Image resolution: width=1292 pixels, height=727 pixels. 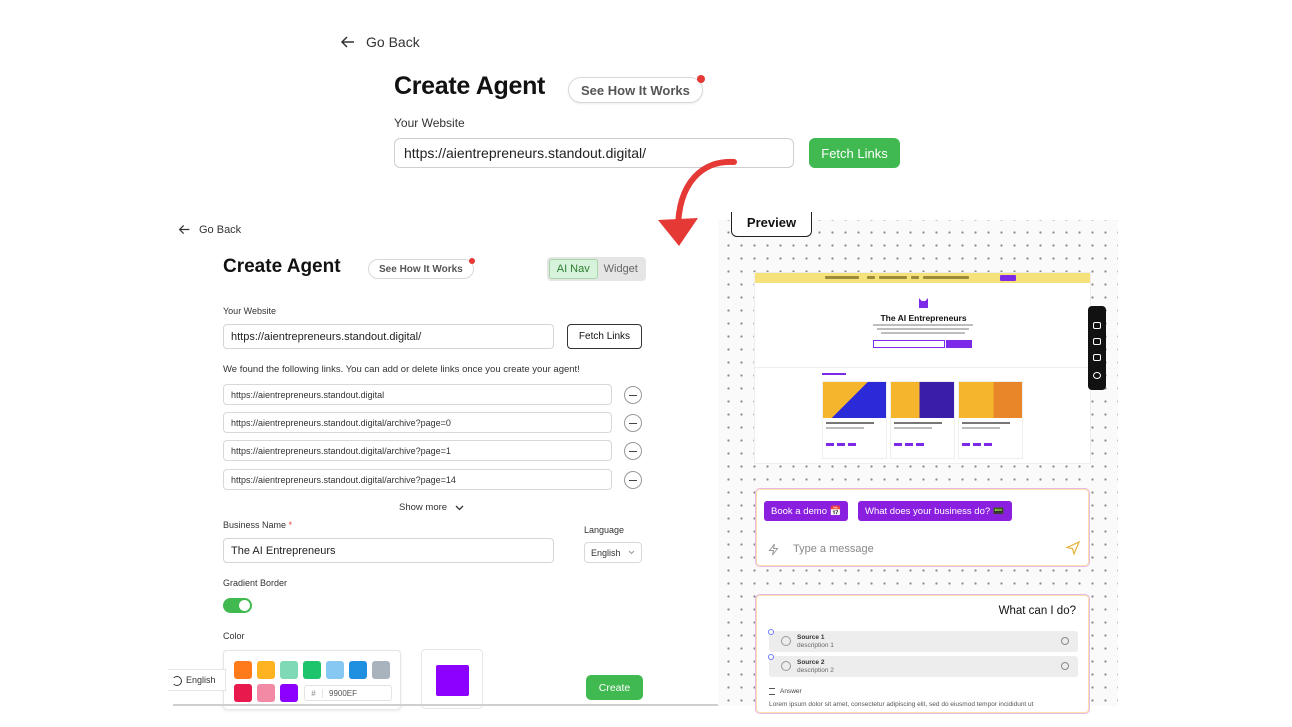 I want to click on gradient-border-label: Gradient Border, so click(x=255, y=583).